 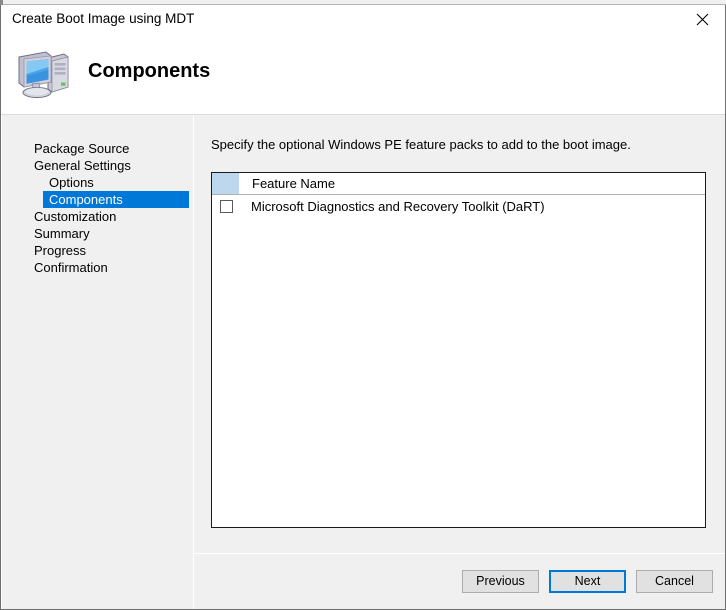 I want to click on dialog-button-bar: Previous Next Cancel, so click(x=587, y=581).